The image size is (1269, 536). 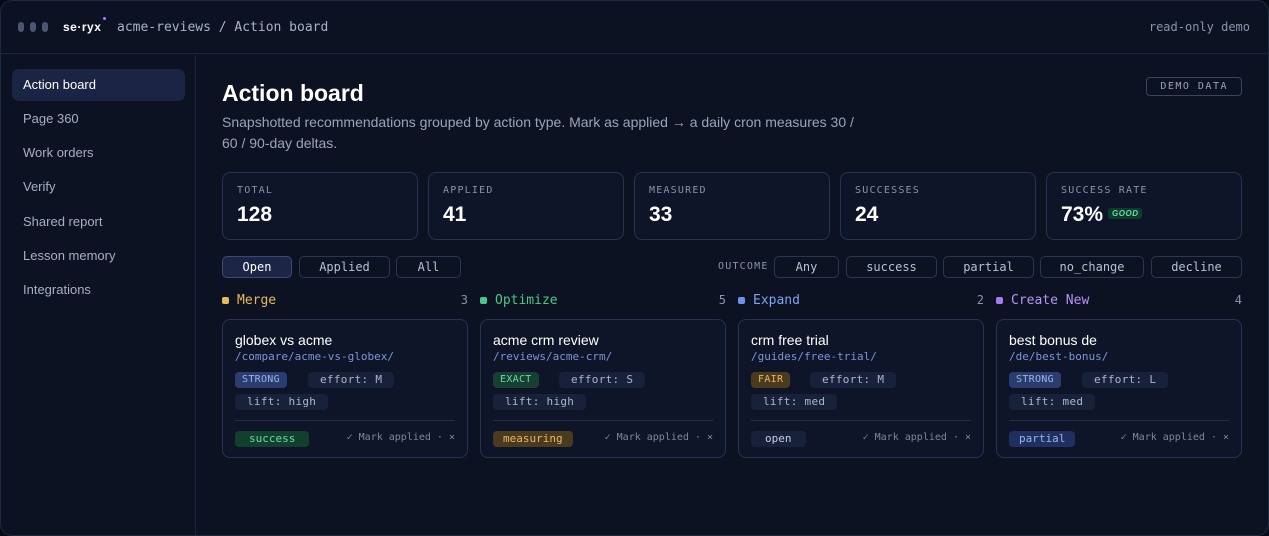 What do you see at coordinates (776, 300) in the screenshot?
I see `group-name: Expand` at bounding box center [776, 300].